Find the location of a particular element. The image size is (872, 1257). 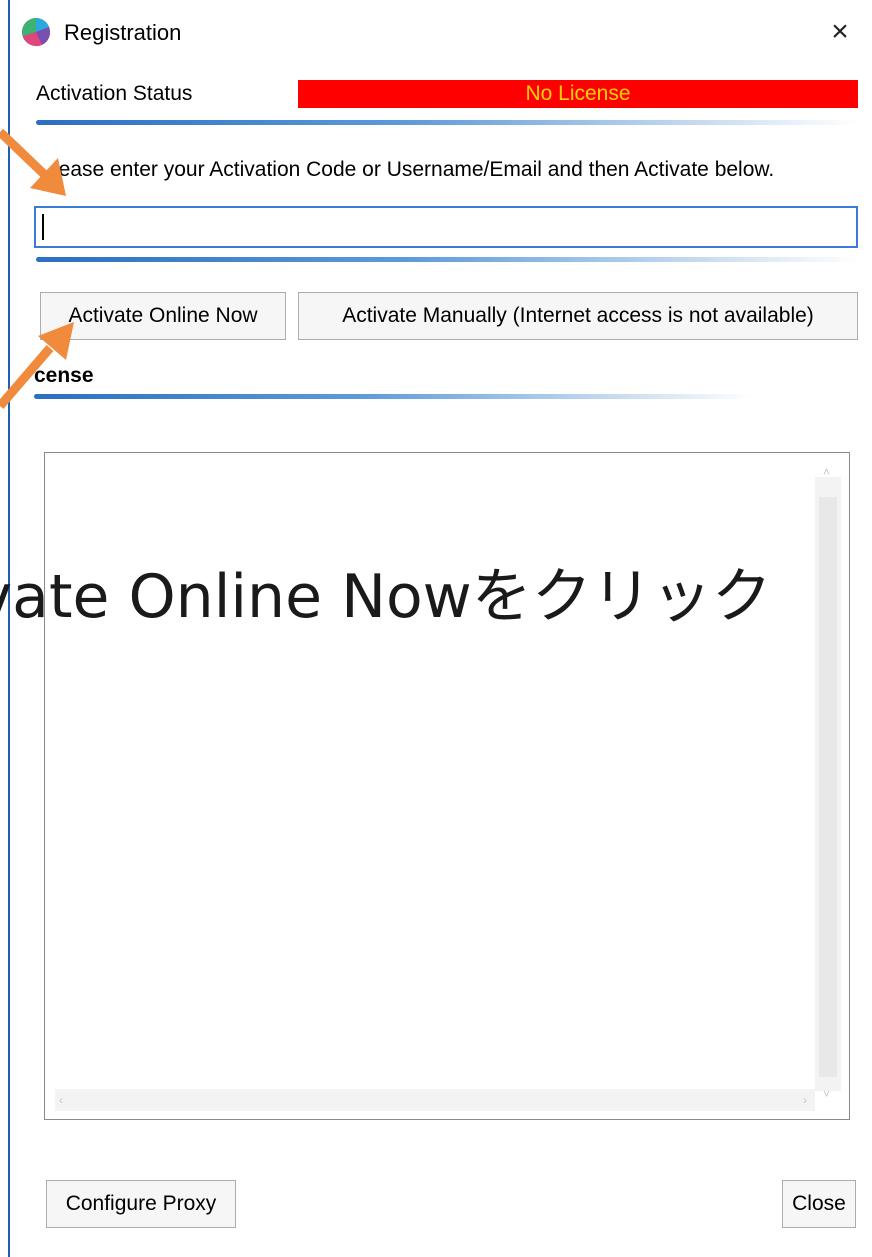

annotation-caption-text: ivate Online Nowをクリック is located at coordinates (386, 597).